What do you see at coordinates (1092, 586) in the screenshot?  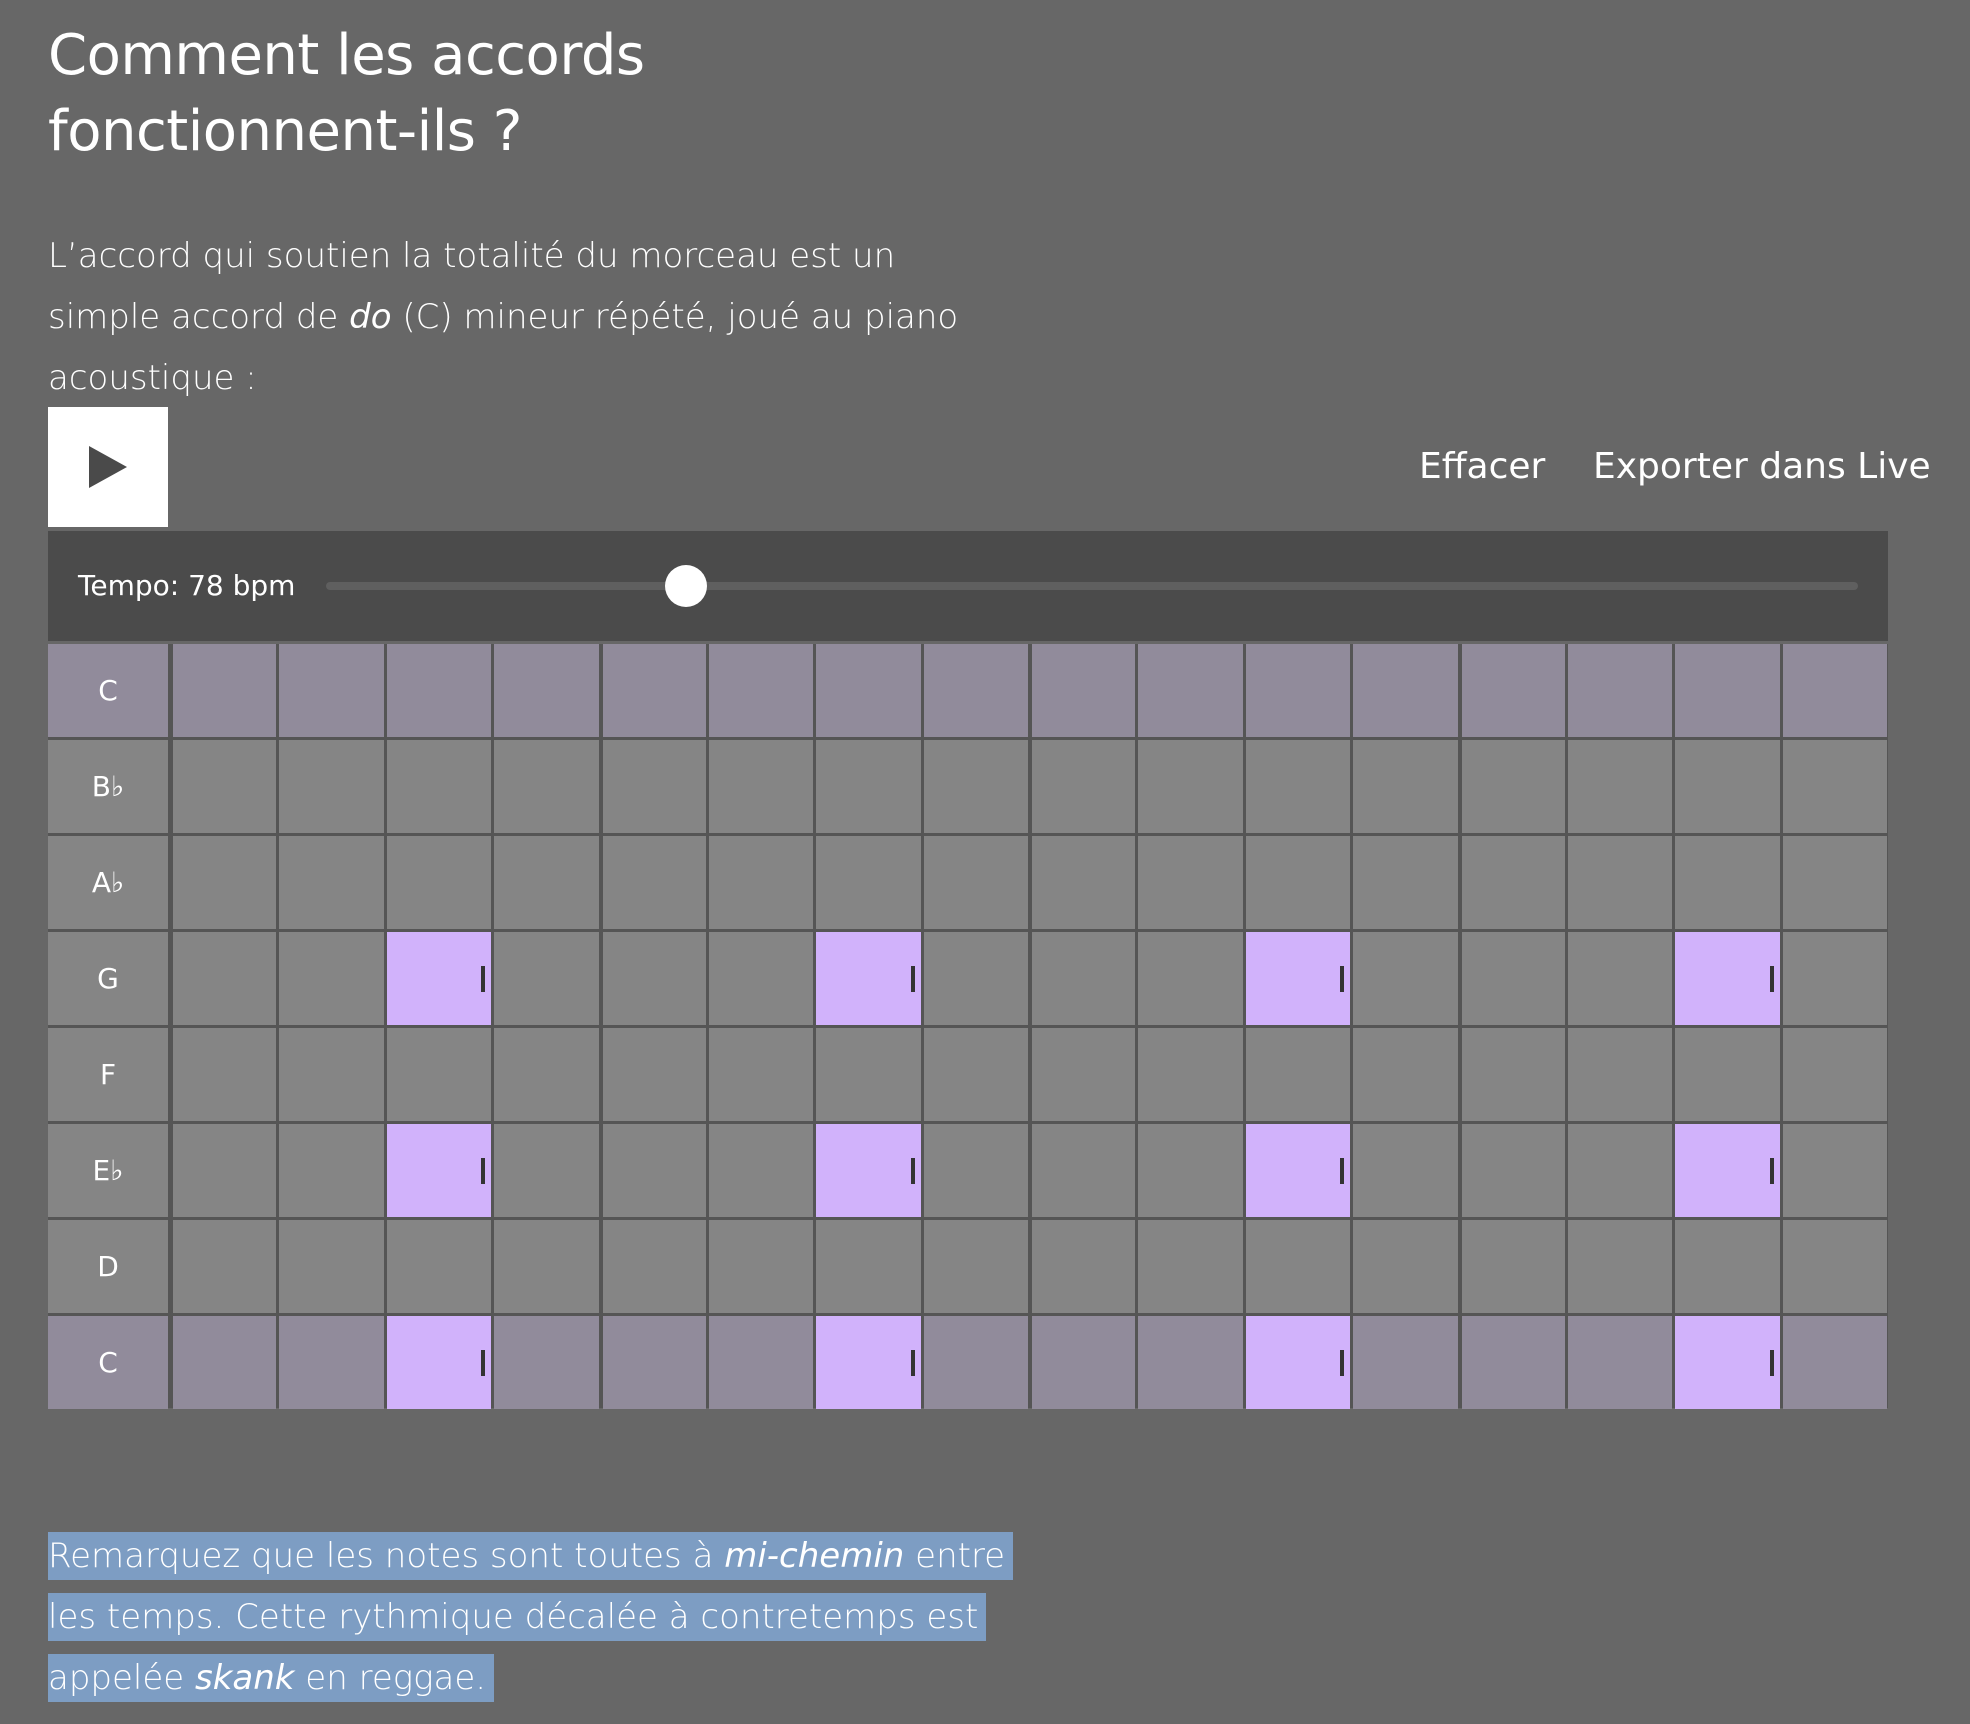 I see `tempo-slider` at bounding box center [1092, 586].